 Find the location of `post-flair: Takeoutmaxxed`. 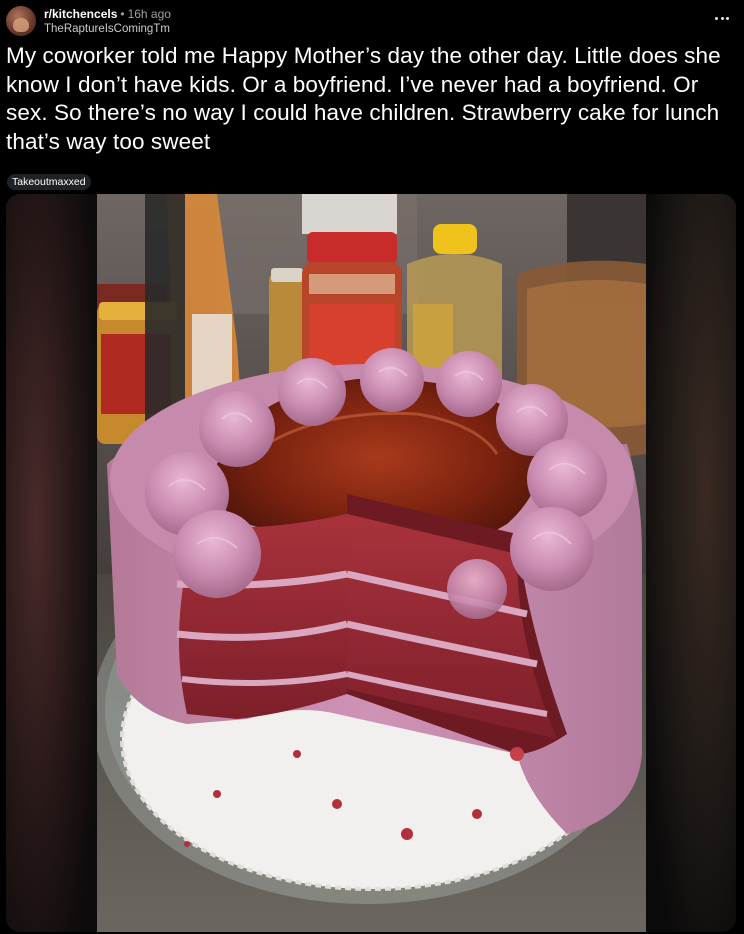

post-flair: Takeoutmaxxed is located at coordinates (49, 182).